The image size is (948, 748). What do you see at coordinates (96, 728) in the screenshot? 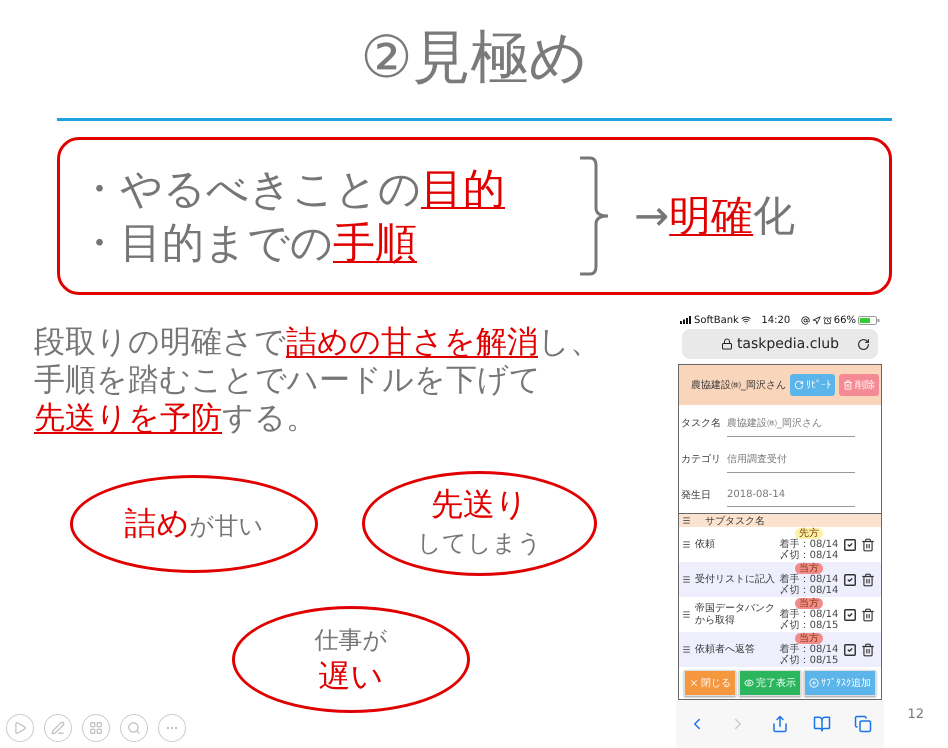
I see `grid-icon` at bounding box center [96, 728].